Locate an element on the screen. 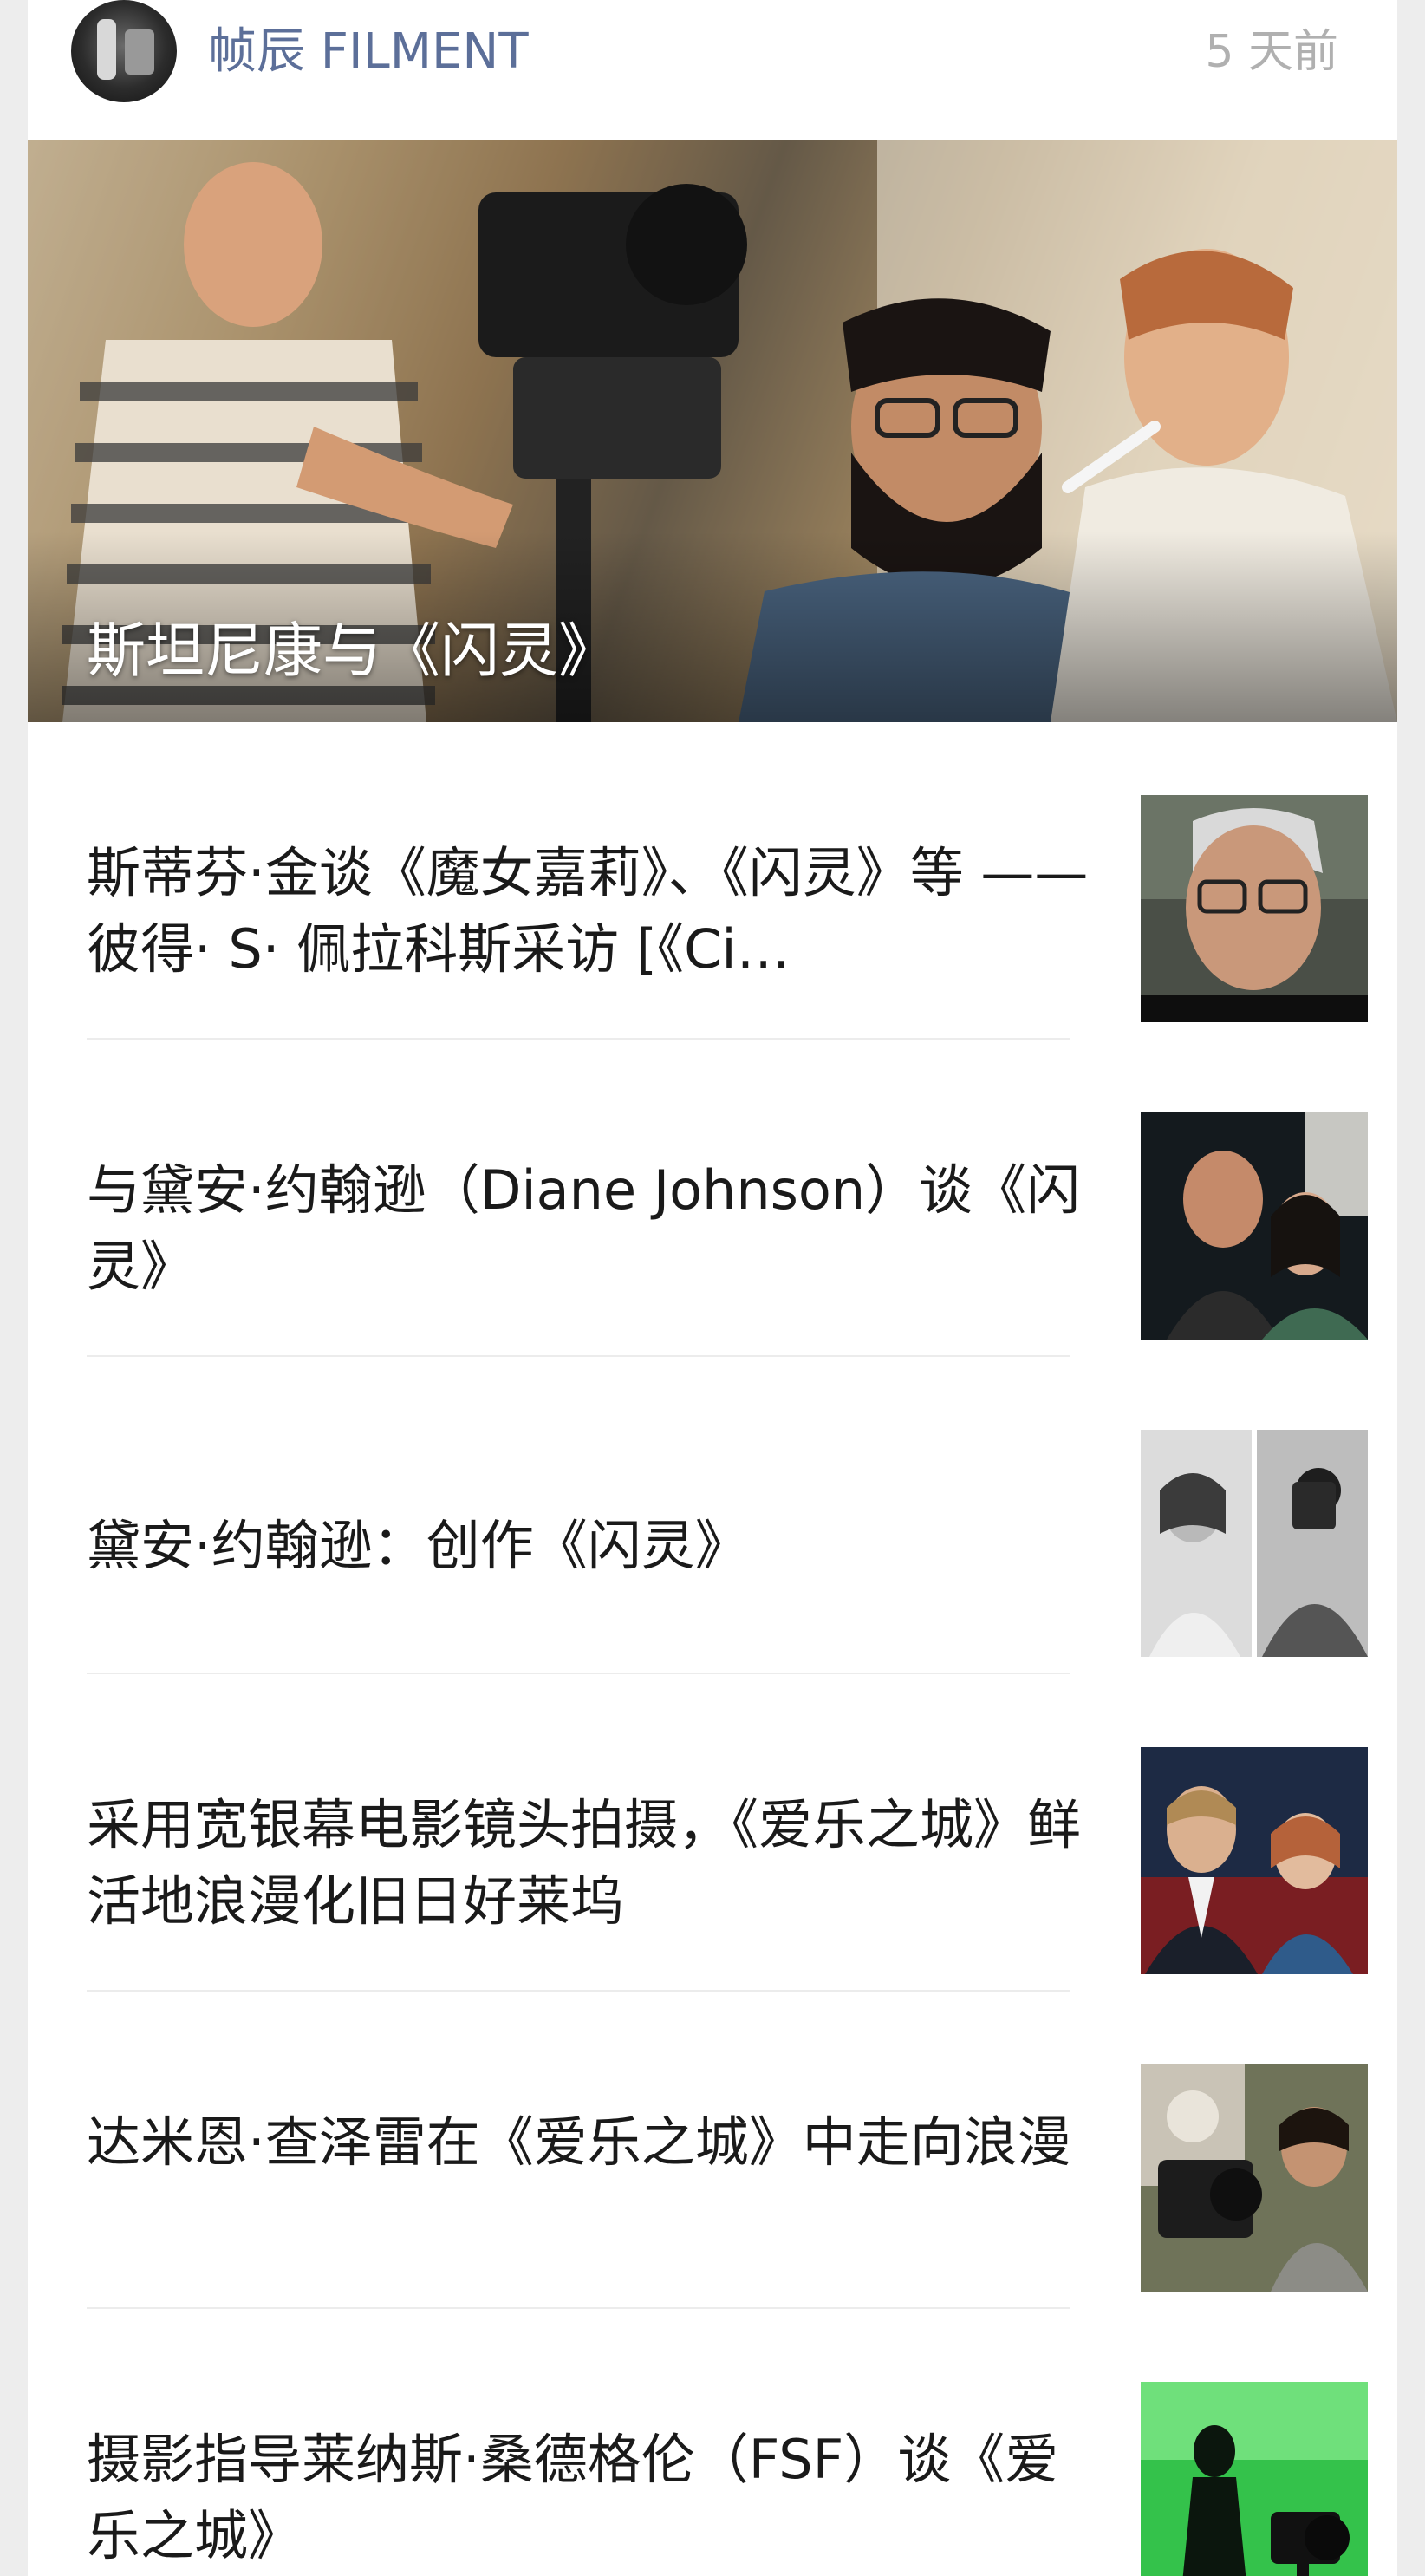 The width and height of the screenshot is (1425, 2576). avatar-figure is located at coordinates (107, 49).